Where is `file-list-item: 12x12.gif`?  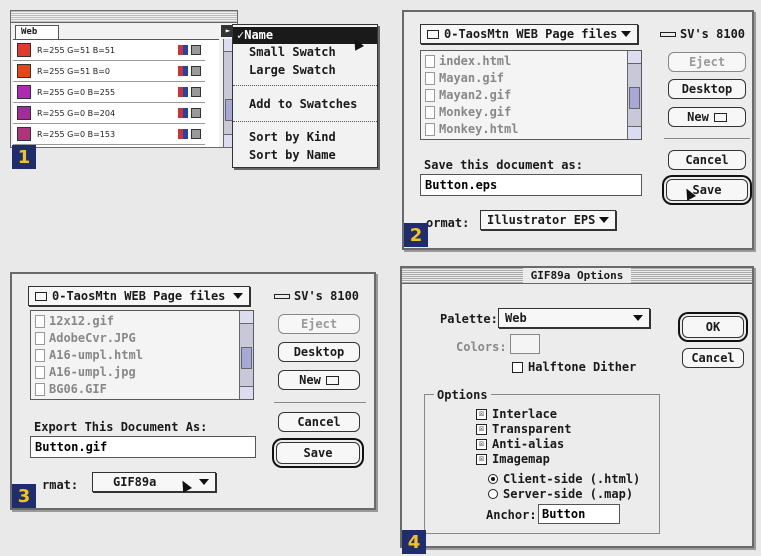
file-list-item: 12x12.gif is located at coordinates (74, 321).